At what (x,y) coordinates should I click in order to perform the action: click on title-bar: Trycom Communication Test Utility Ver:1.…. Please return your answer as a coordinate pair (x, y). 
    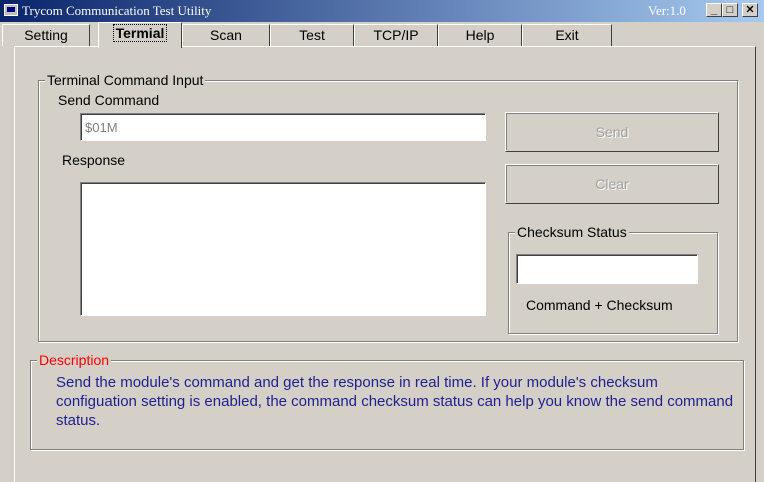
    Looking at the image, I should click on (382, 11).